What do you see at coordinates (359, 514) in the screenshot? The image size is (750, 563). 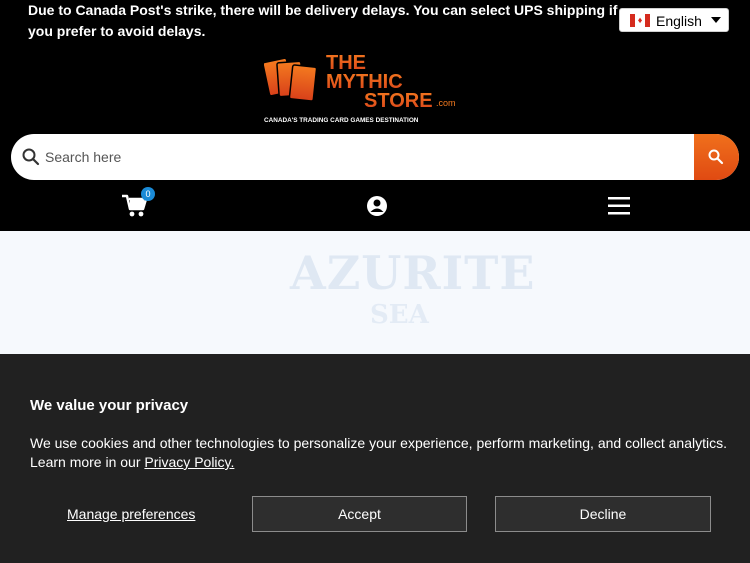 I see `accept-button: Accept` at bounding box center [359, 514].